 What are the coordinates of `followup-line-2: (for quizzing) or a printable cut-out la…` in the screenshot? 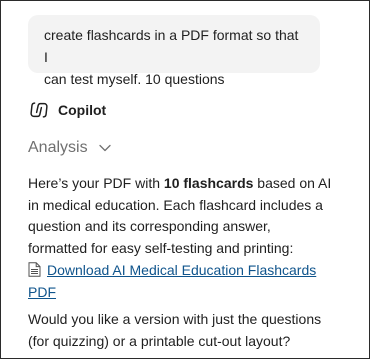 It's located at (159, 340).